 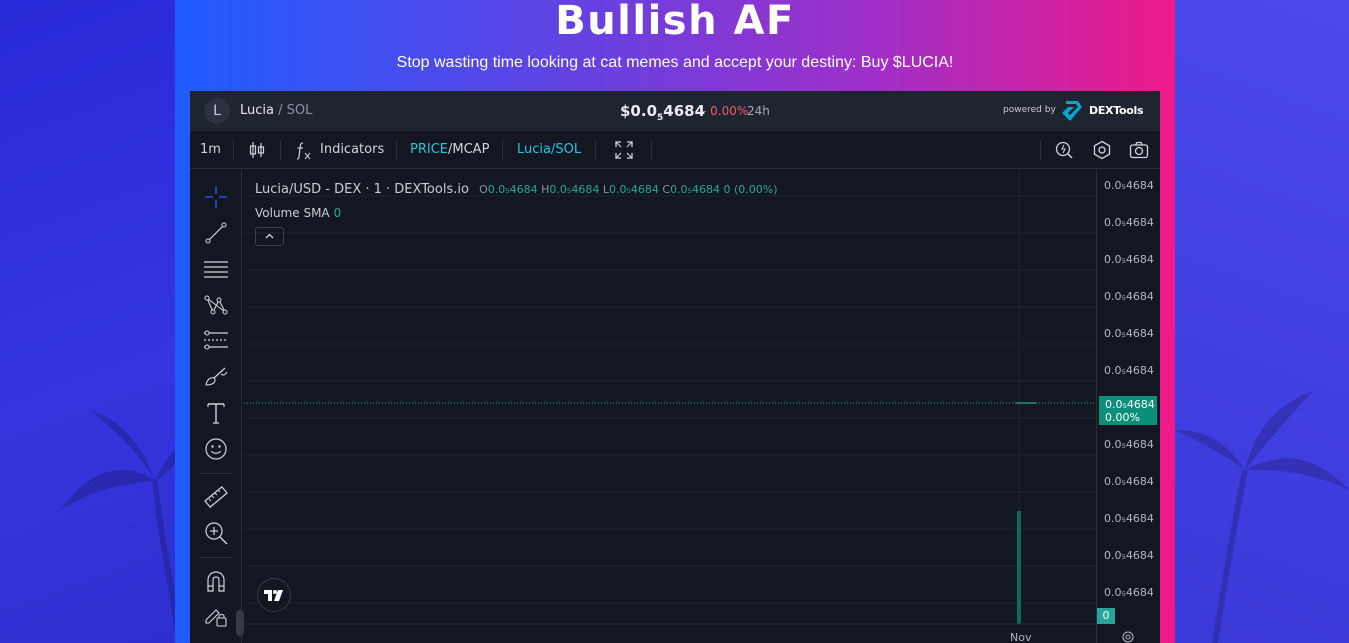 What do you see at coordinates (750, 189) in the screenshot?
I see `ohlc-change: 0 (0.00%)` at bounding box center [750, 189].